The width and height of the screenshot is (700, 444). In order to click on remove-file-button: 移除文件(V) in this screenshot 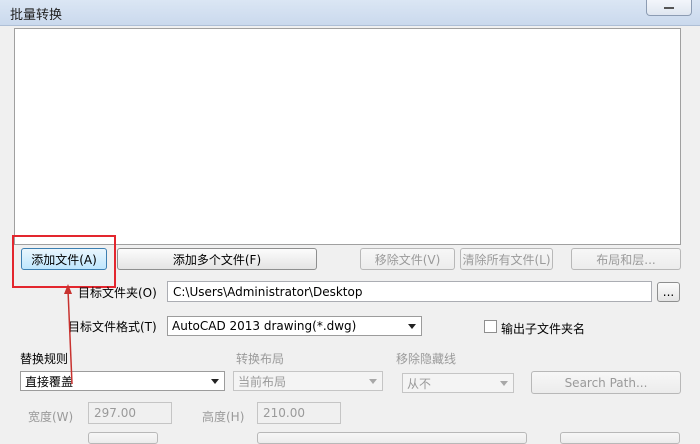, I will do `click(407, 259)`.